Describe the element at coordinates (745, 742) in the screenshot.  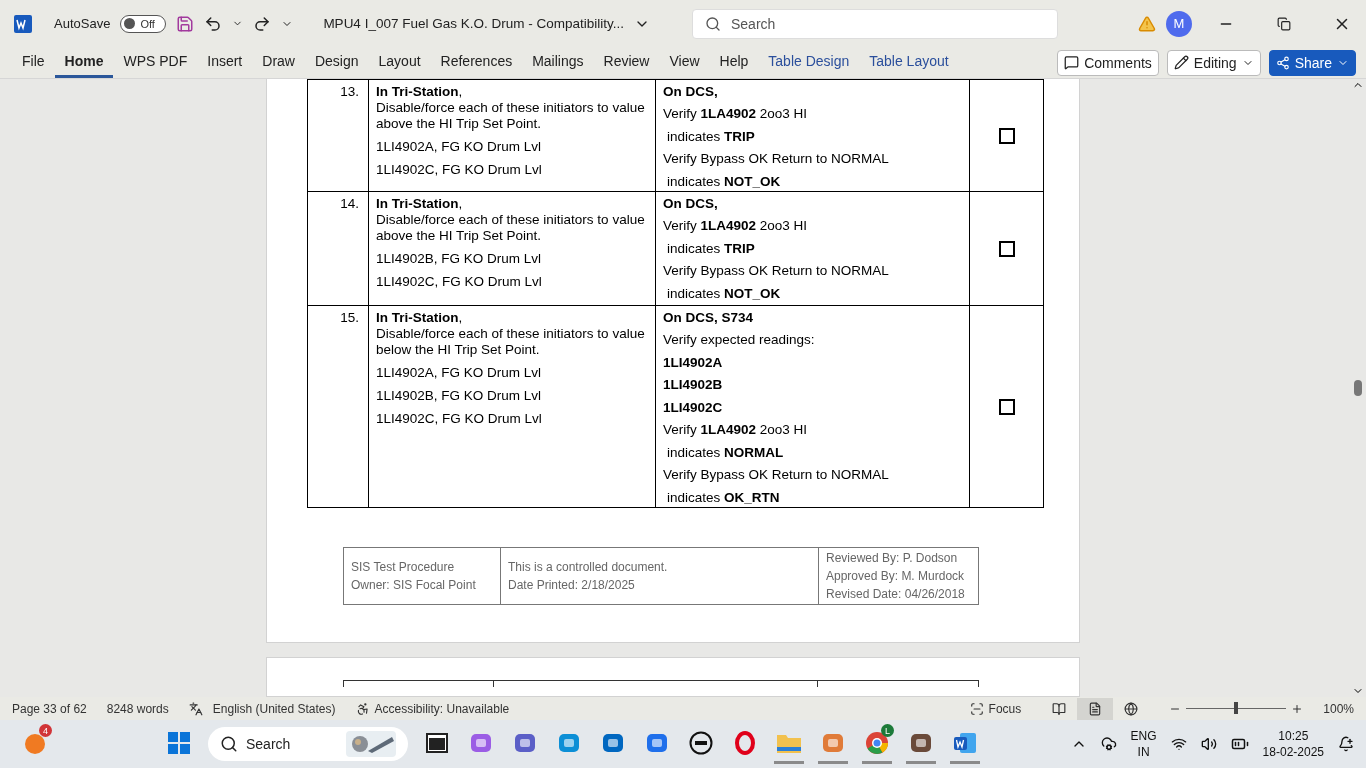
I see `ring-icon` at that location.